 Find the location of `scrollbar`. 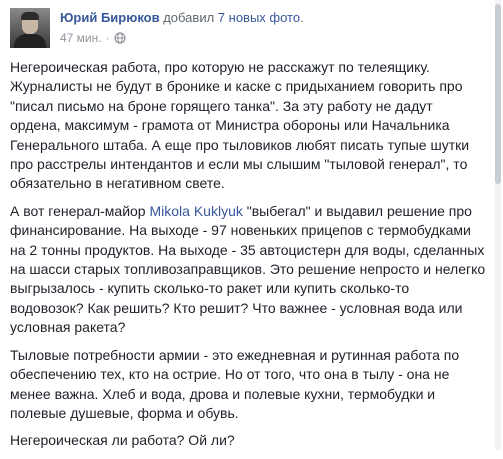

scrollbar is located at coordinates (498, 225).